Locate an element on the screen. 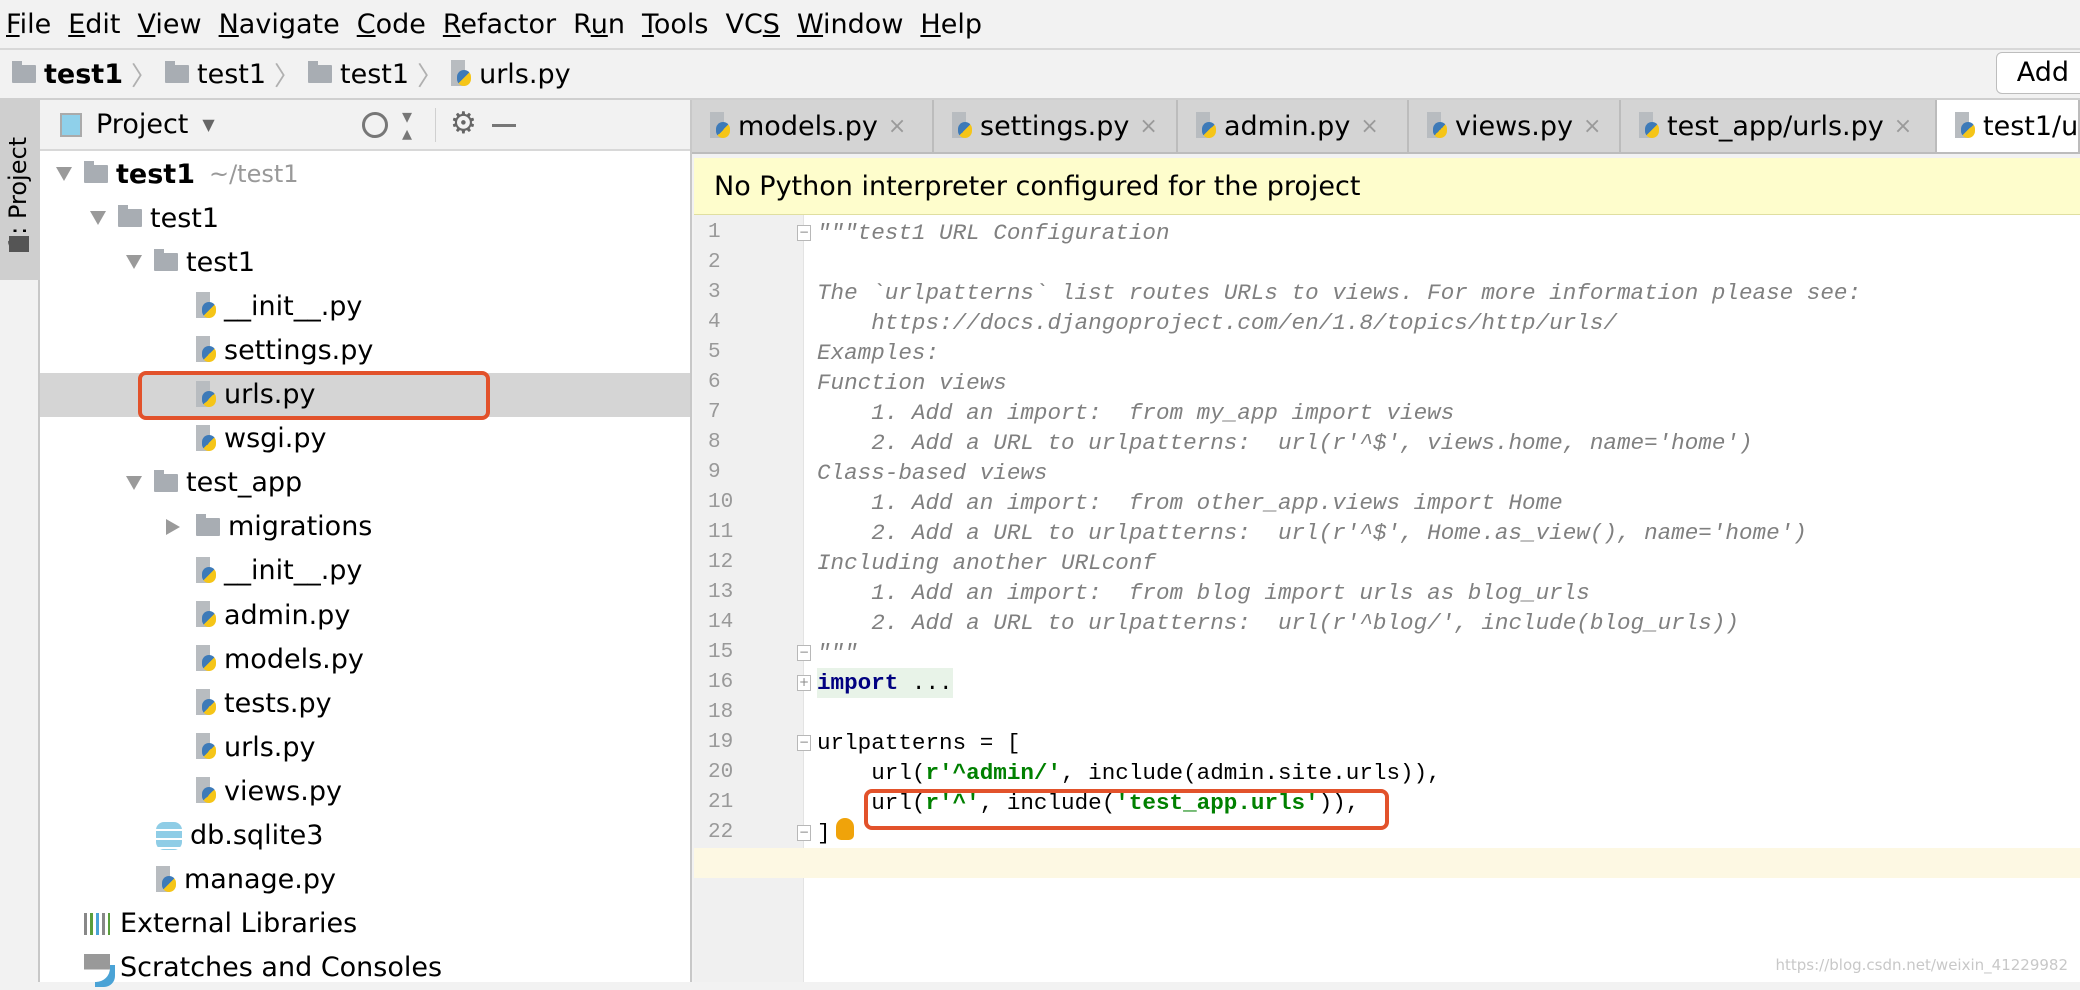  divider is located at coordinates (435, 125).